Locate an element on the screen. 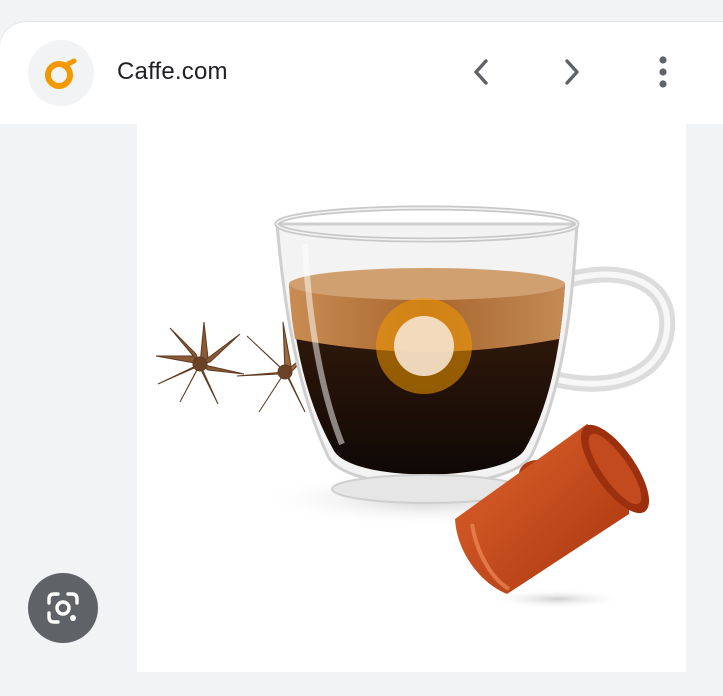 Image resolution: width=723 pixels, height=696 pixels. chevron-left-icon is located at coordinates (481, 72).